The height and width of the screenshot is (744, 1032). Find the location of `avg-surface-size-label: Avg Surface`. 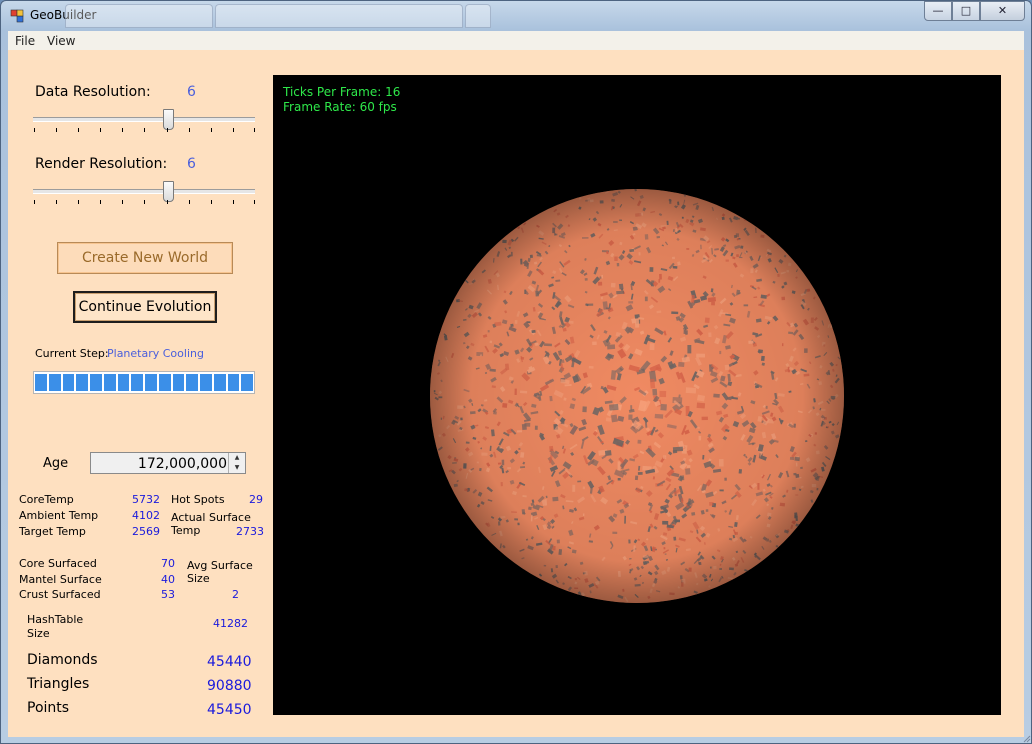

avg-surface-size-label: Avg Surface is located at coordinates (220, 565).